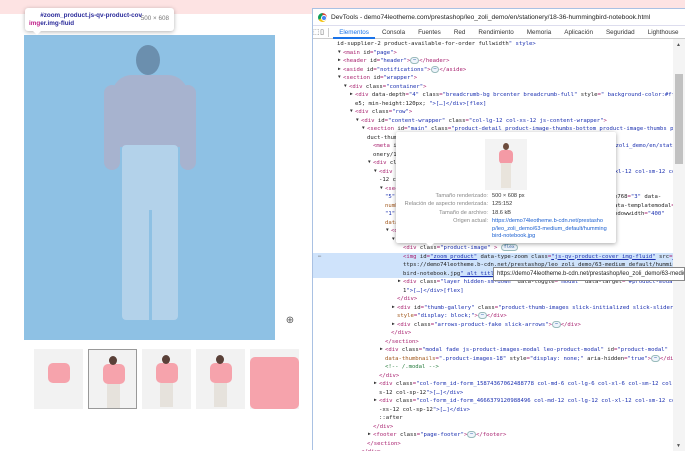 This screenshot has height=451, width=685. Describe the element at coordinates (322, 32) in the screenshot. I see `device-toolbar-icon: ▯` at that location.